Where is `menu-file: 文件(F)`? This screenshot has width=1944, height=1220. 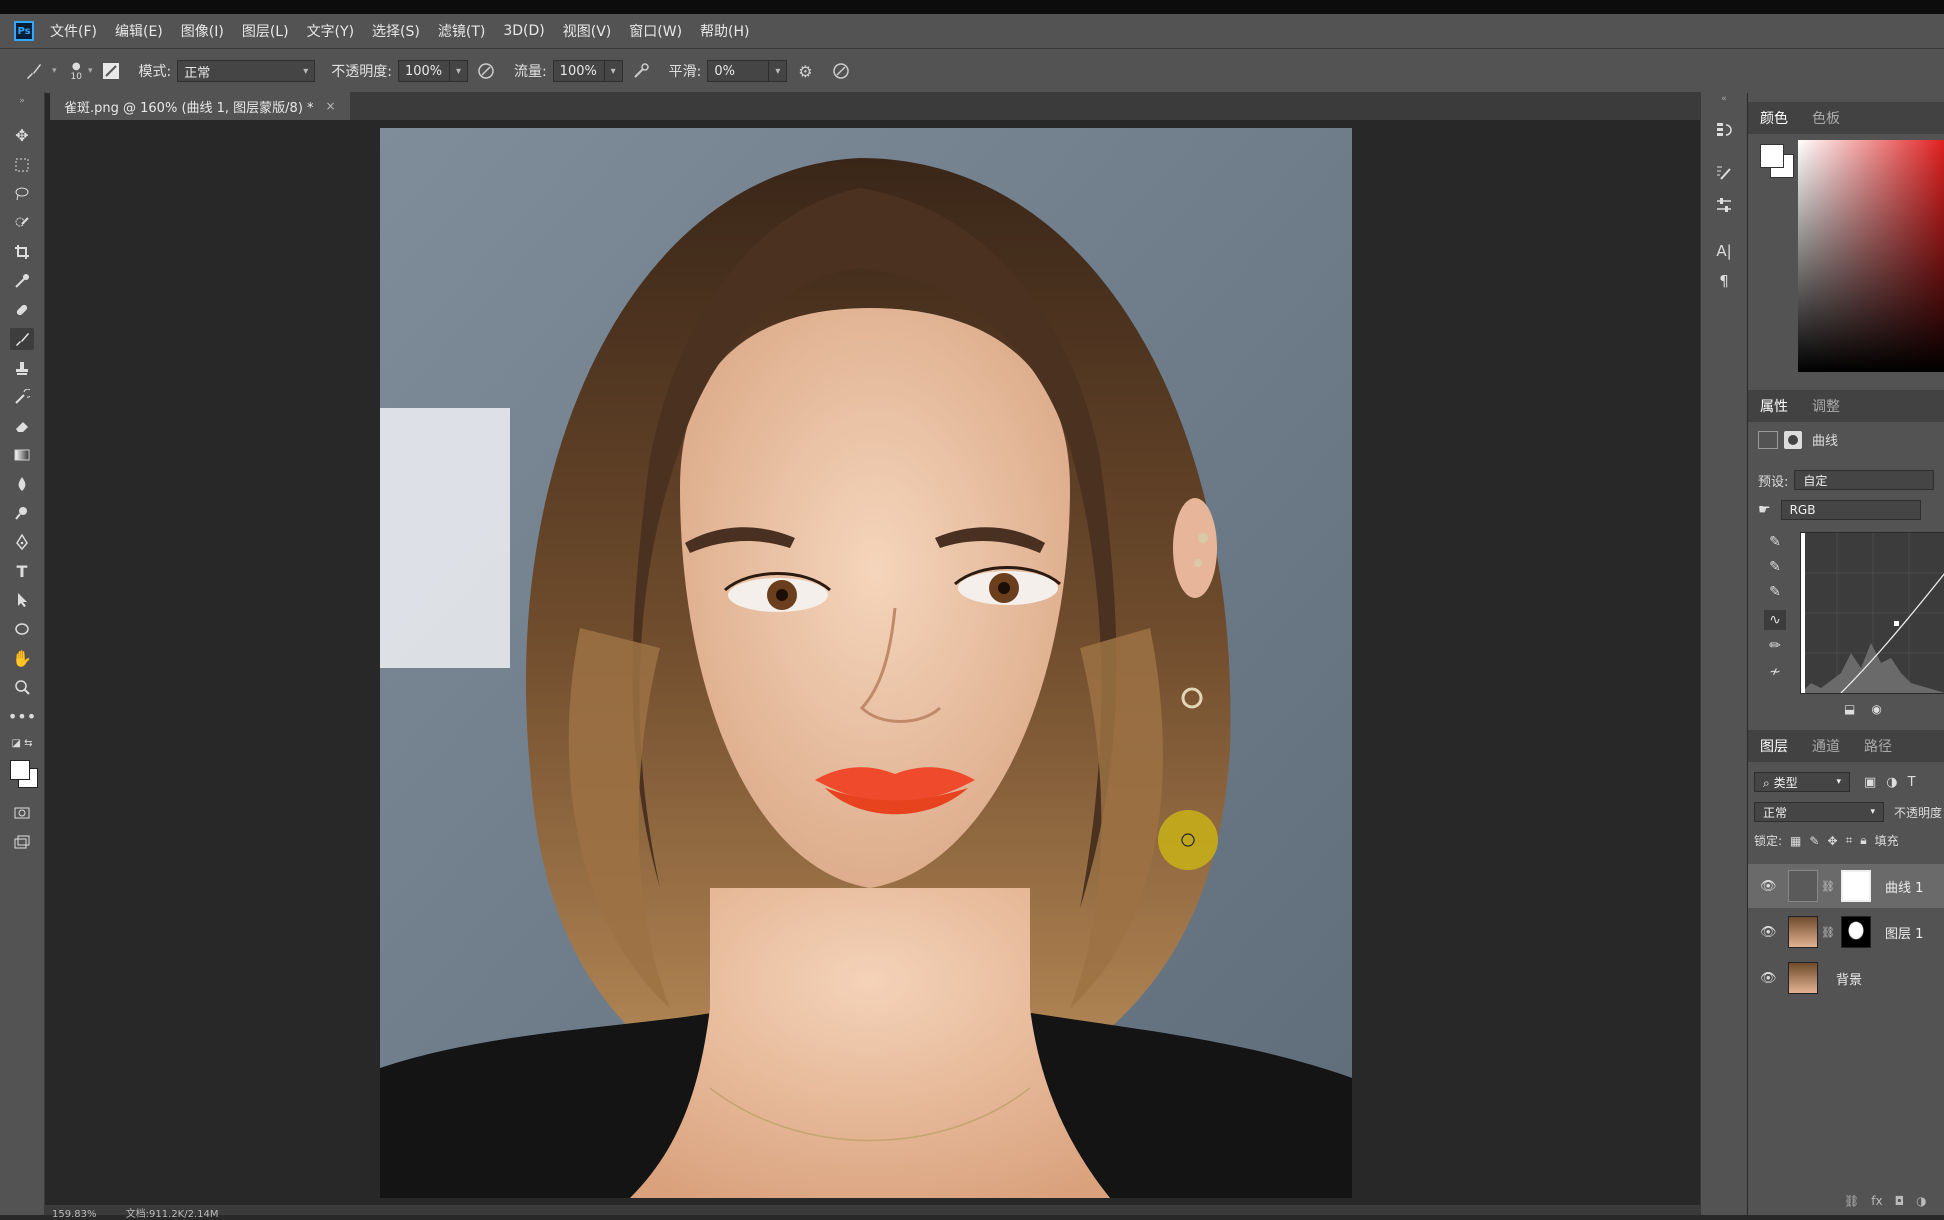
menu-file: 文件(F) is located at coordinates (73, 31).